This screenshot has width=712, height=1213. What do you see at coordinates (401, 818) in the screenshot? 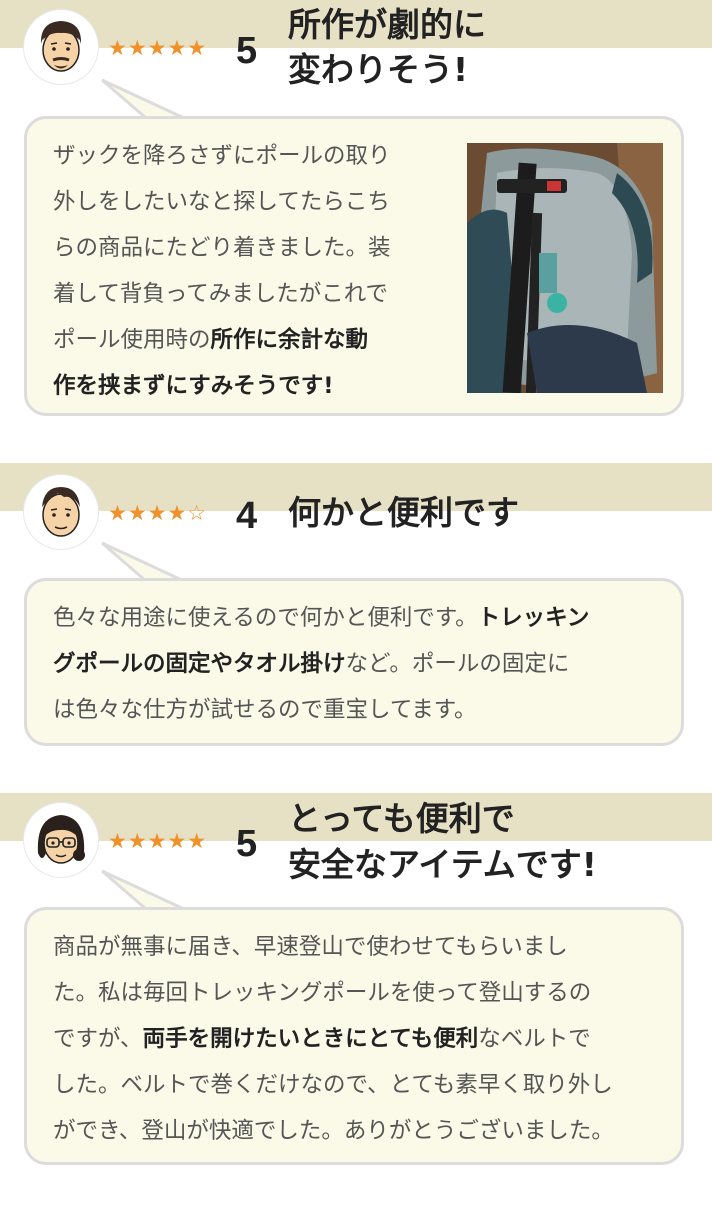
I see `review-title-line-1: とっても便利で` at bounding box center [401, 818].